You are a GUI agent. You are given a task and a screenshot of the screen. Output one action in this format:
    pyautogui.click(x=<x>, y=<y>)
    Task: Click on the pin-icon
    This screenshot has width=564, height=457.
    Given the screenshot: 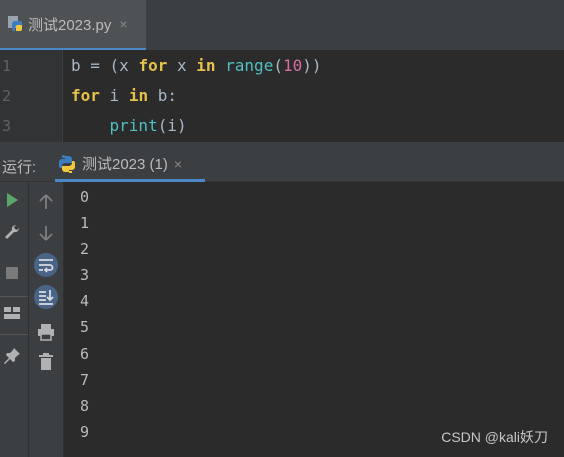 What is the action you would take?
    pyautogui.click(x=12, y=356)
    